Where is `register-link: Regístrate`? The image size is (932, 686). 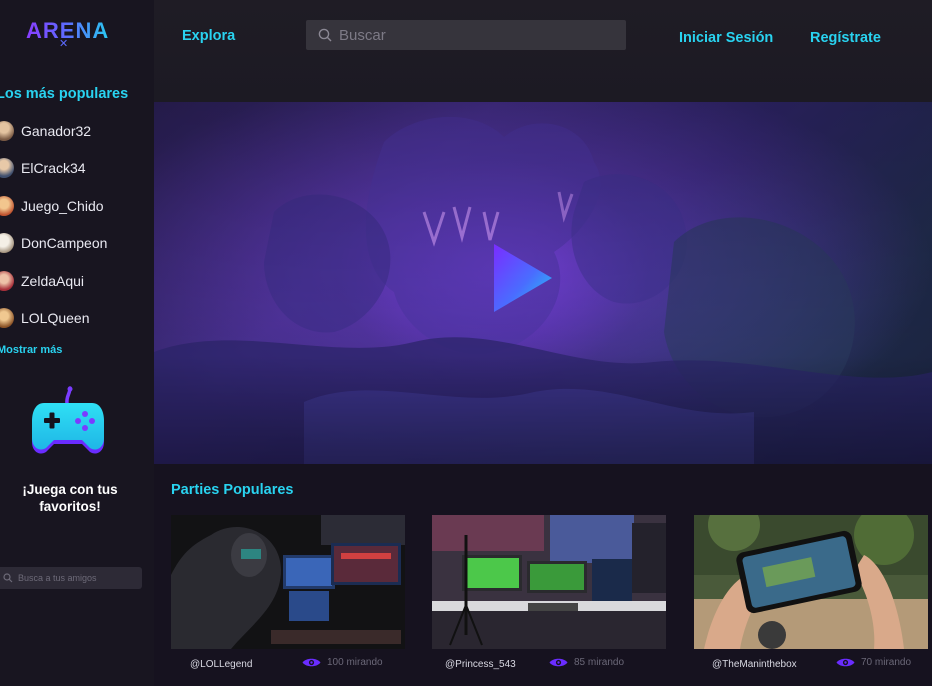 register-link: Regístrate is located at coordinates (845, 38).